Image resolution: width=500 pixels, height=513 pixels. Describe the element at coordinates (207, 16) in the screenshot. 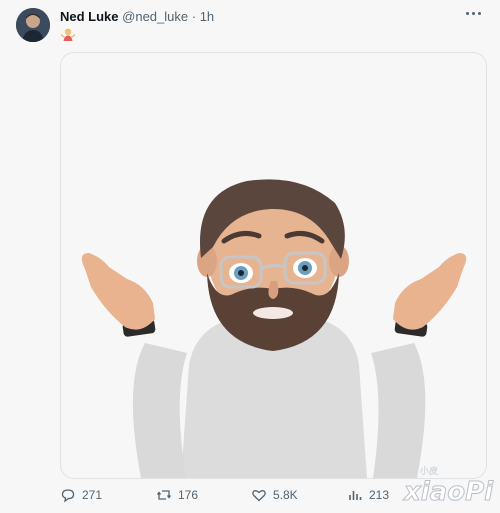

I see `timestamp: 1h` at that location.